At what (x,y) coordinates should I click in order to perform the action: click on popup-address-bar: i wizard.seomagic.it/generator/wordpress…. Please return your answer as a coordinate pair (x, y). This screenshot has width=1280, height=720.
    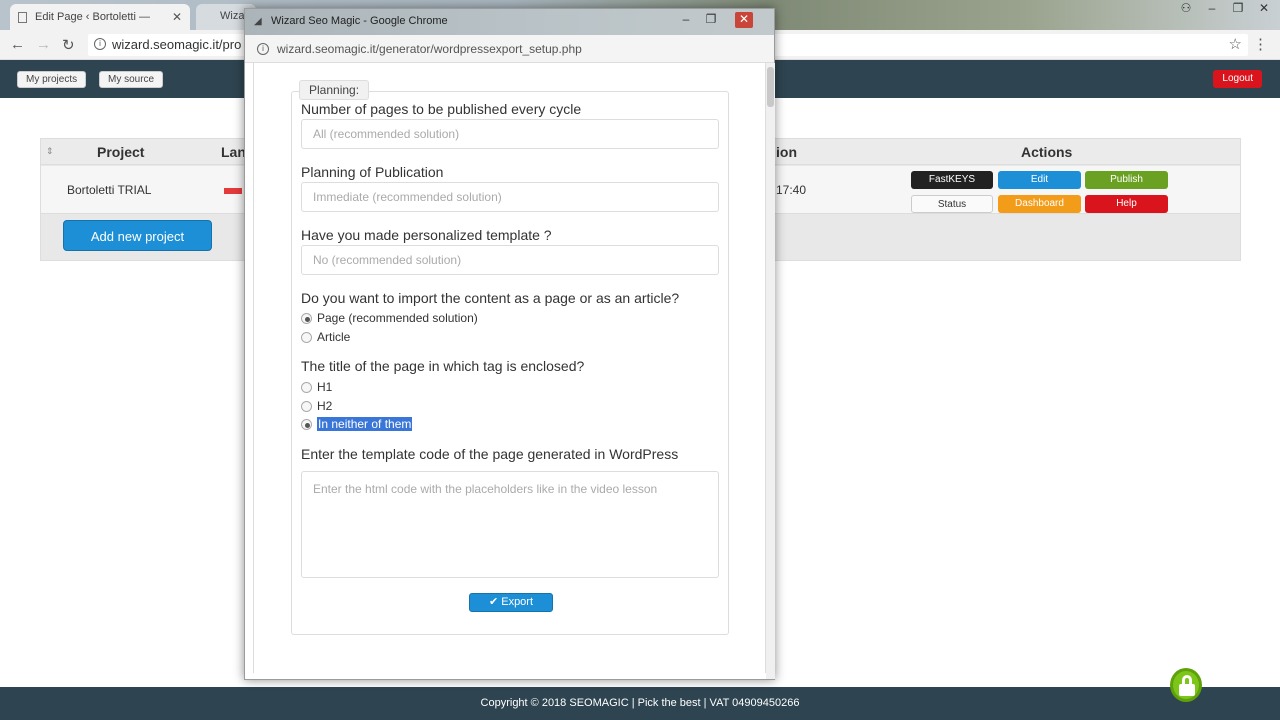
    Looking at the image, I should click on (509, 49).